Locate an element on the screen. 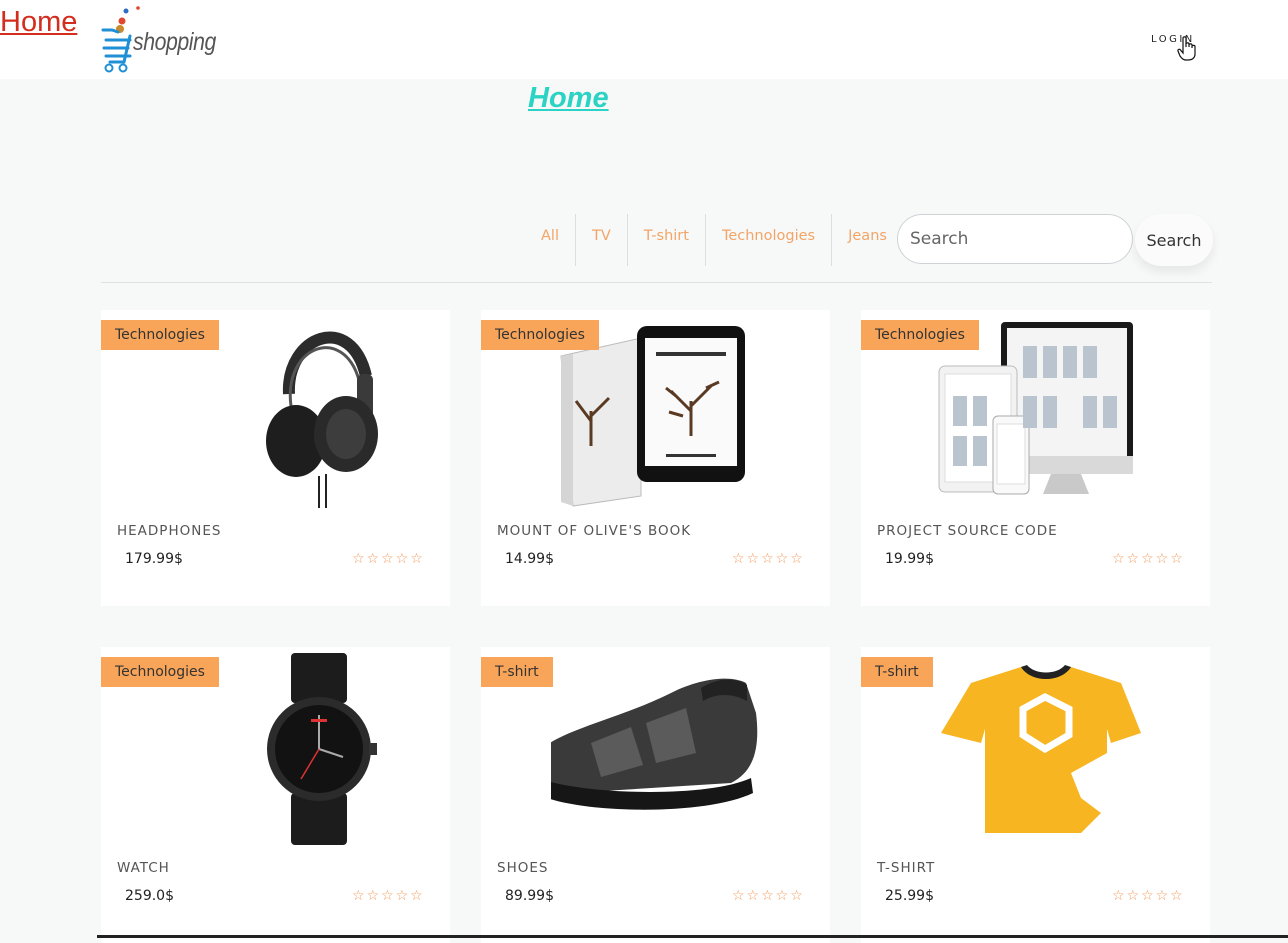 The width and height of the screenshot is (1288, 943). category-filter-bar: All TV T-shirt Technologies Jeans is located at coordinates (714, 240).